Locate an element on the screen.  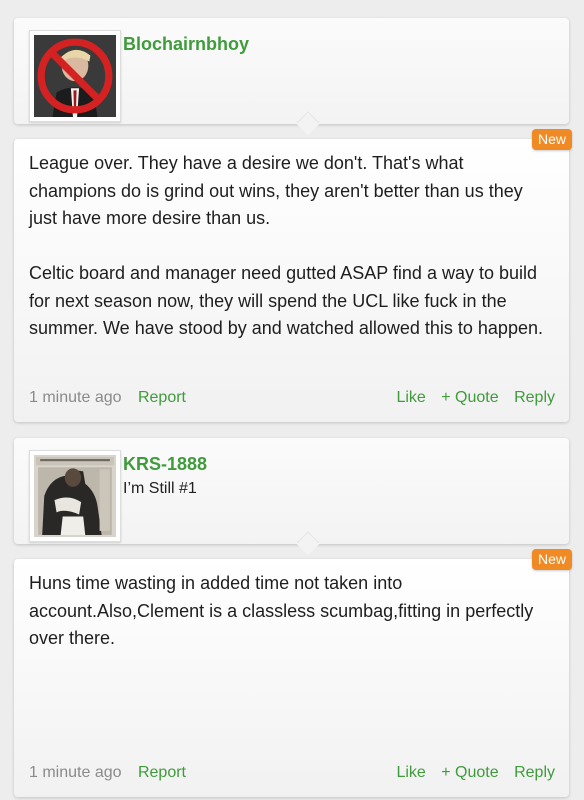
post-author-header: Blochairnbhoy is located at coordinates (291, 77).